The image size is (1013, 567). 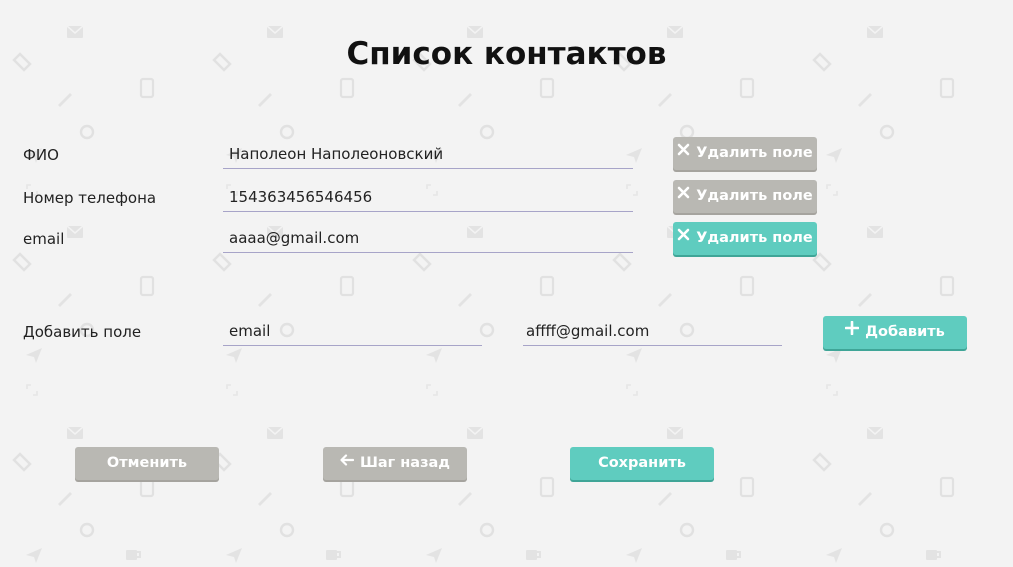 What do you see at coordinates (405, 463) in the screenshot?
I see `back-button-label: Шаг назад` at bounding box center [405, 463].